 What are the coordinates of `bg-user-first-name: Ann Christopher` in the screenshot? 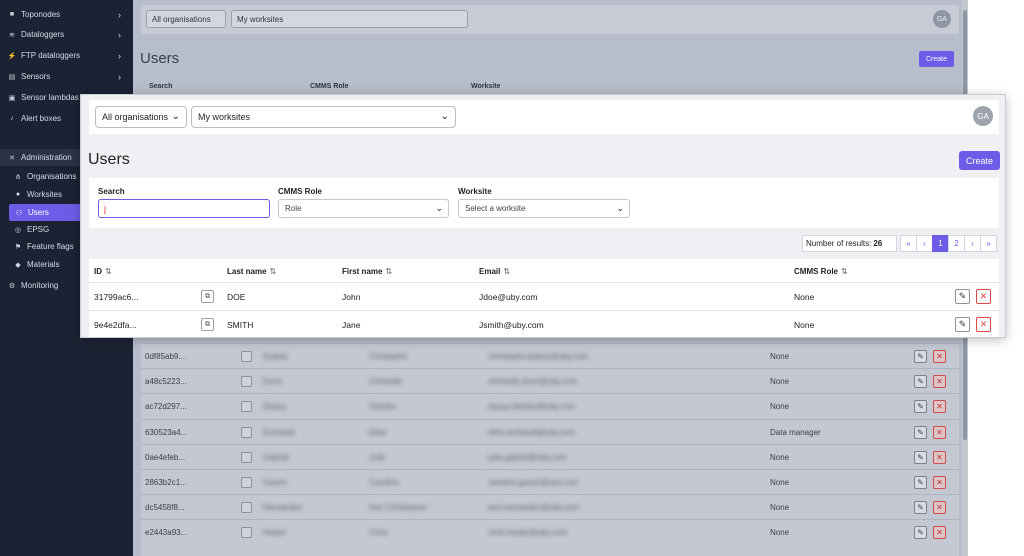 It's located at (398, 508).